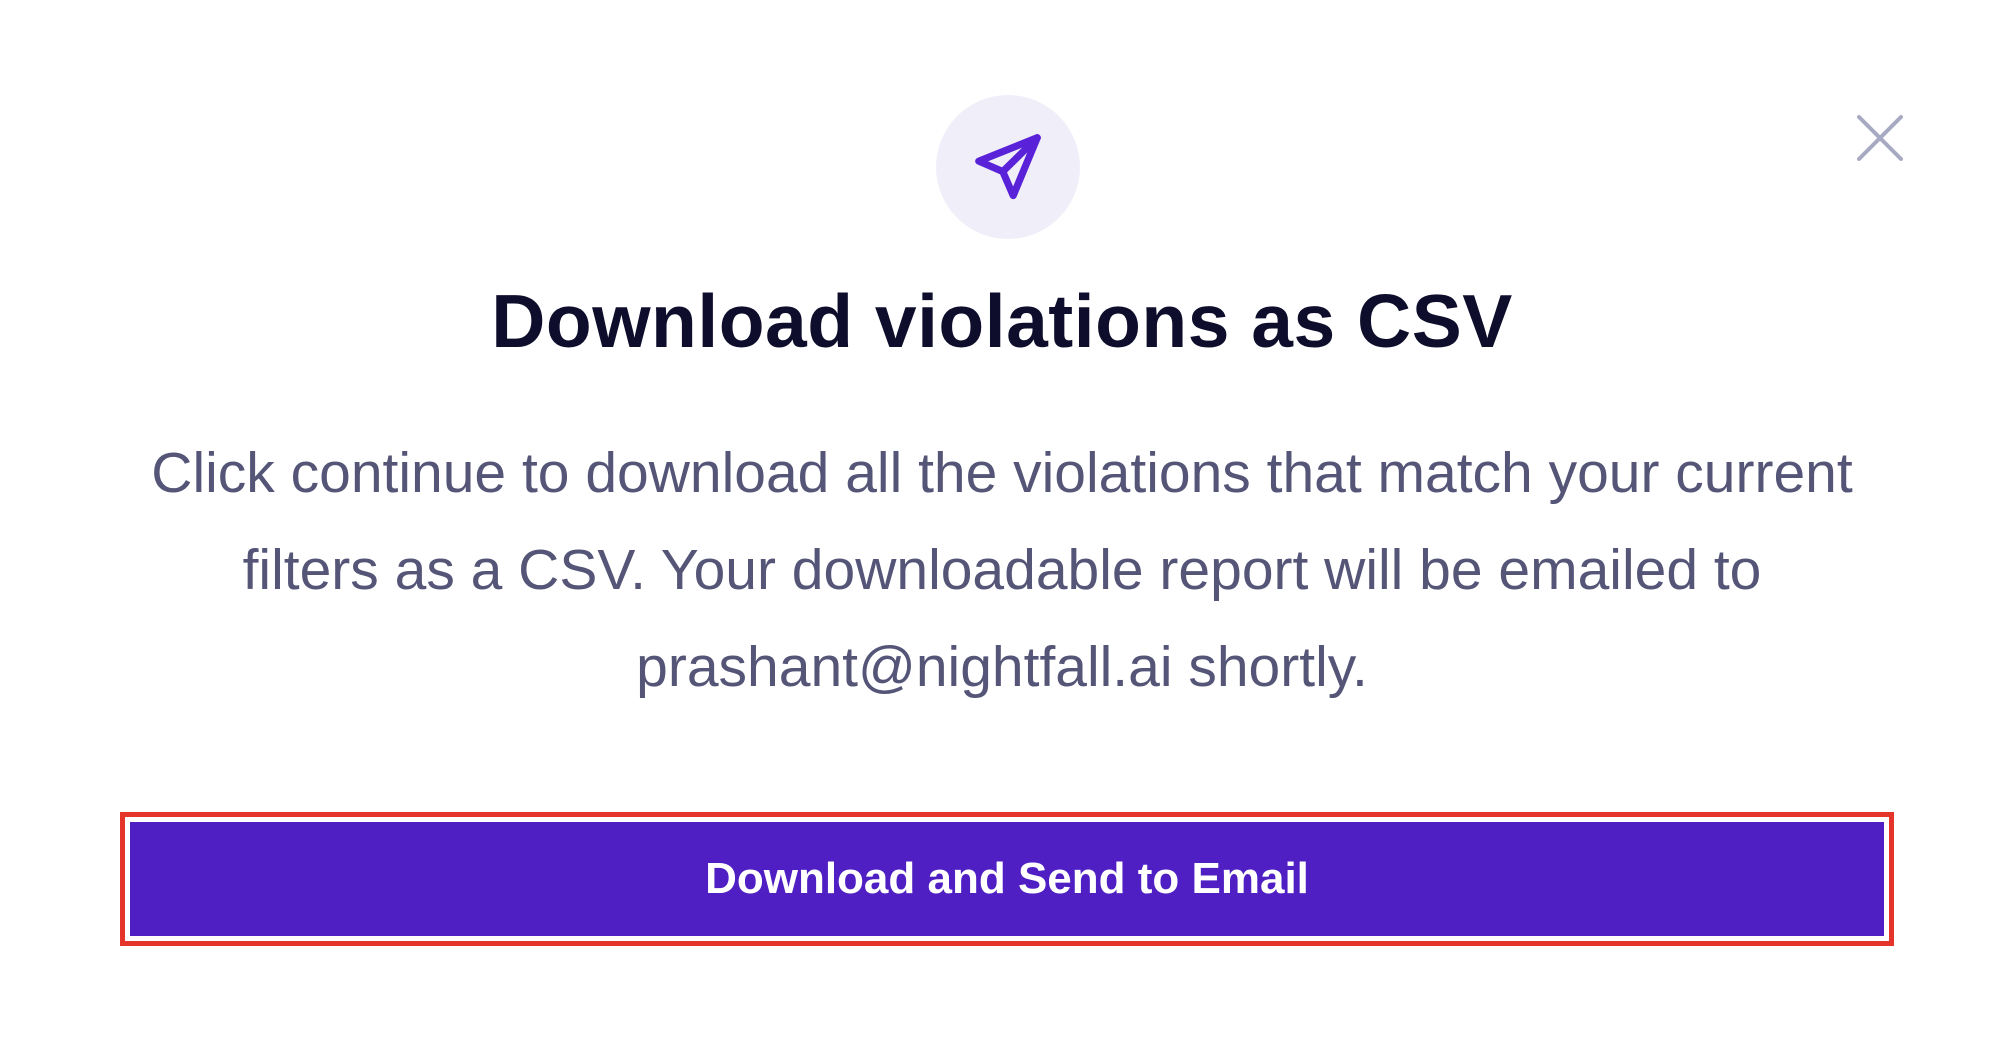 Image resolution: width=2004 pixels, height=1040 pixels. I want to click on download-and-send-button-label: Download and Send to Email, so click(1007, 878).